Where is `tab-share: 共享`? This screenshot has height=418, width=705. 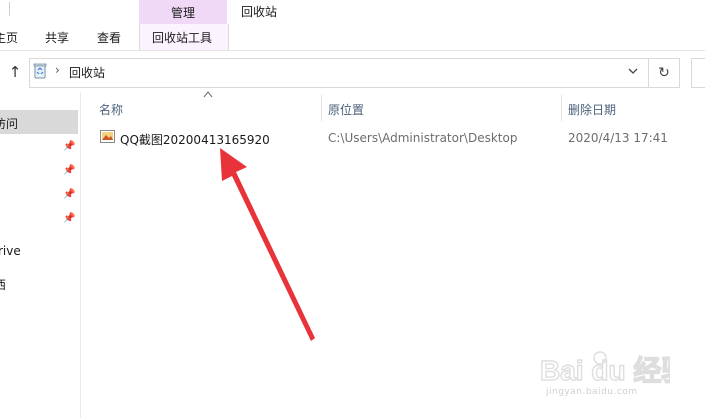
tab-share: 共享 is located at coordinates (57, 37).